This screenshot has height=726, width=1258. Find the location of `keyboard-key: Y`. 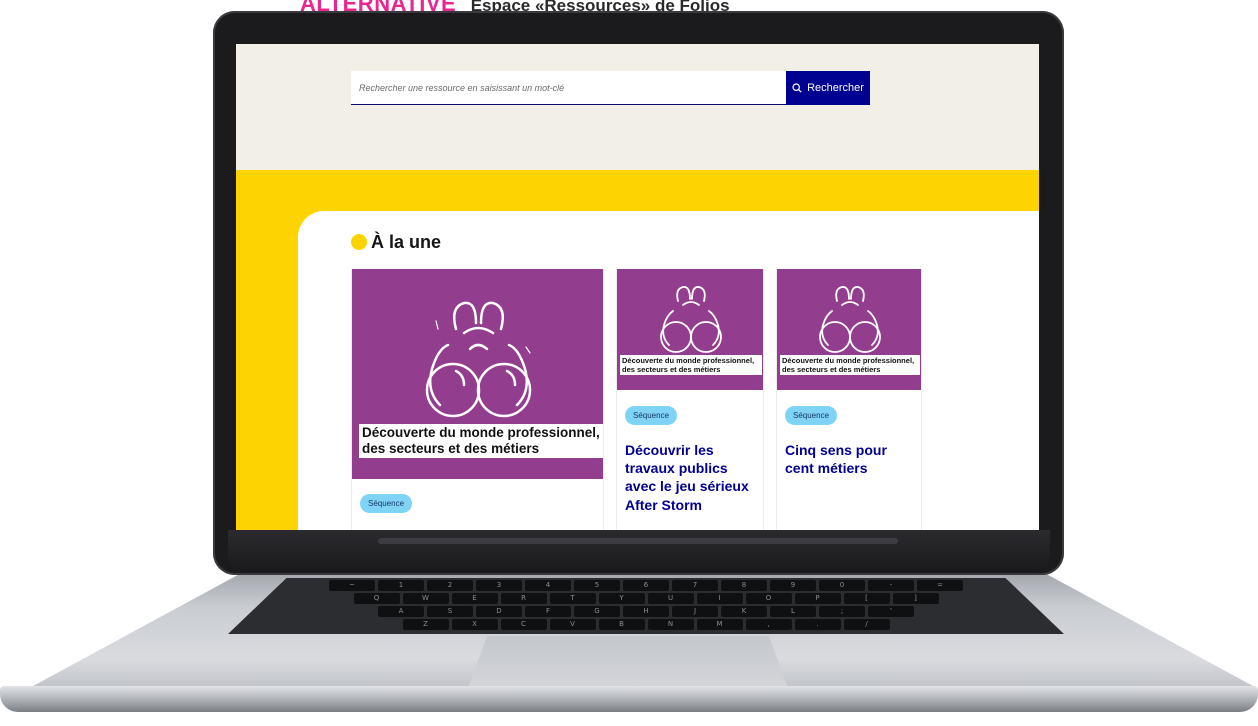

keyboard-key: Y is located at coordinates (621, 598).